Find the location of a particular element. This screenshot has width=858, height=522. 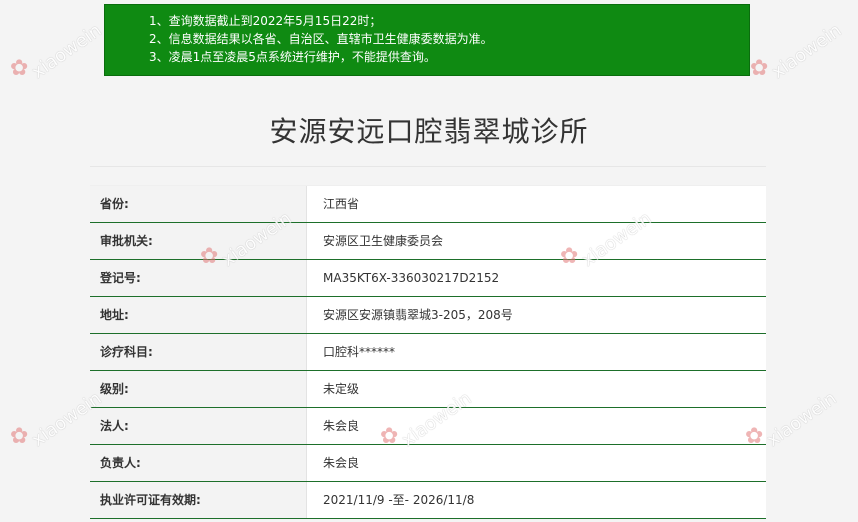

row-label: 级别: is located at coordinates (198, 389).